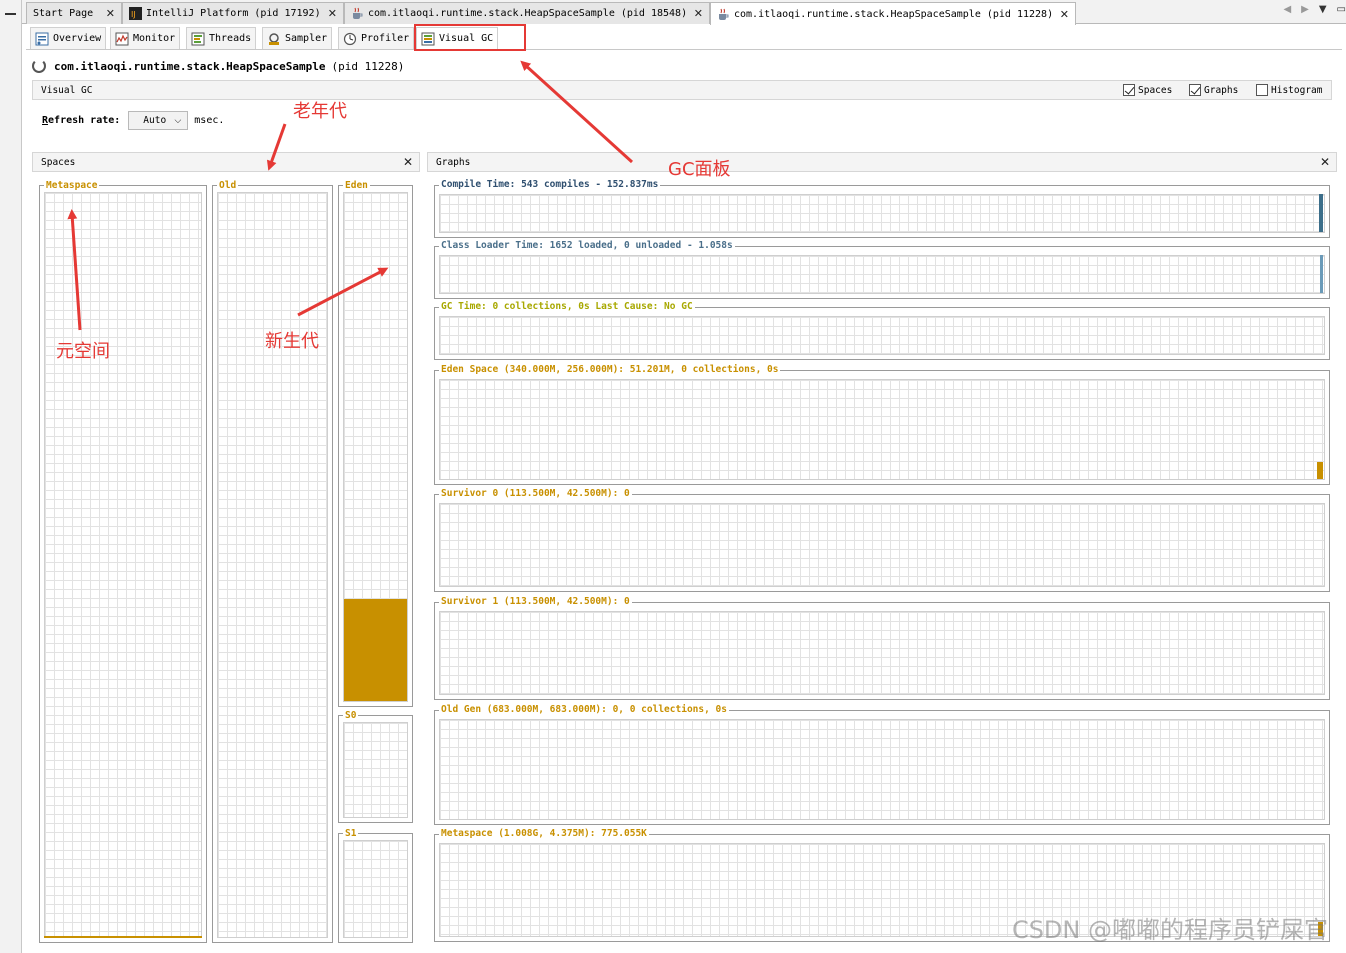 This screenshot has height=953, width=1346. I want to click on old-gen-grid, so click(272, 565).